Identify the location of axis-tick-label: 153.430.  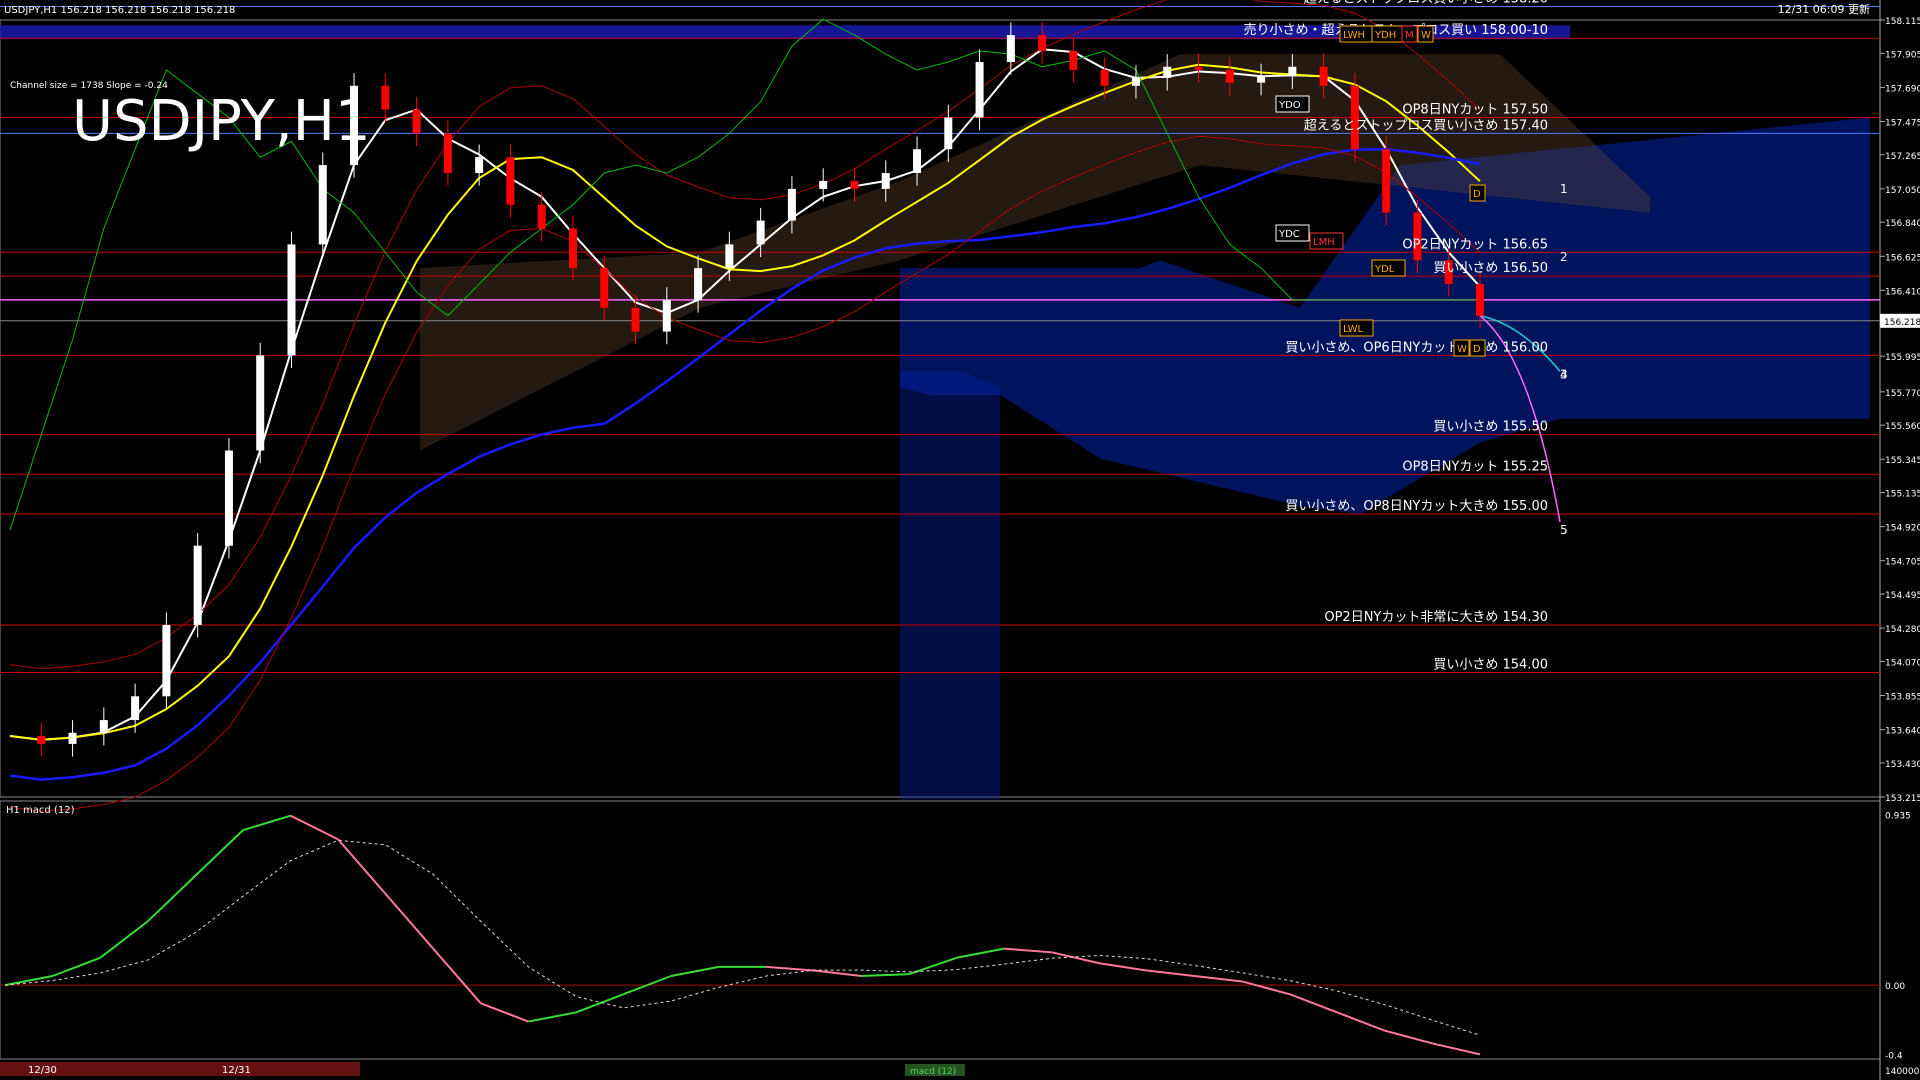
(1902, 765).